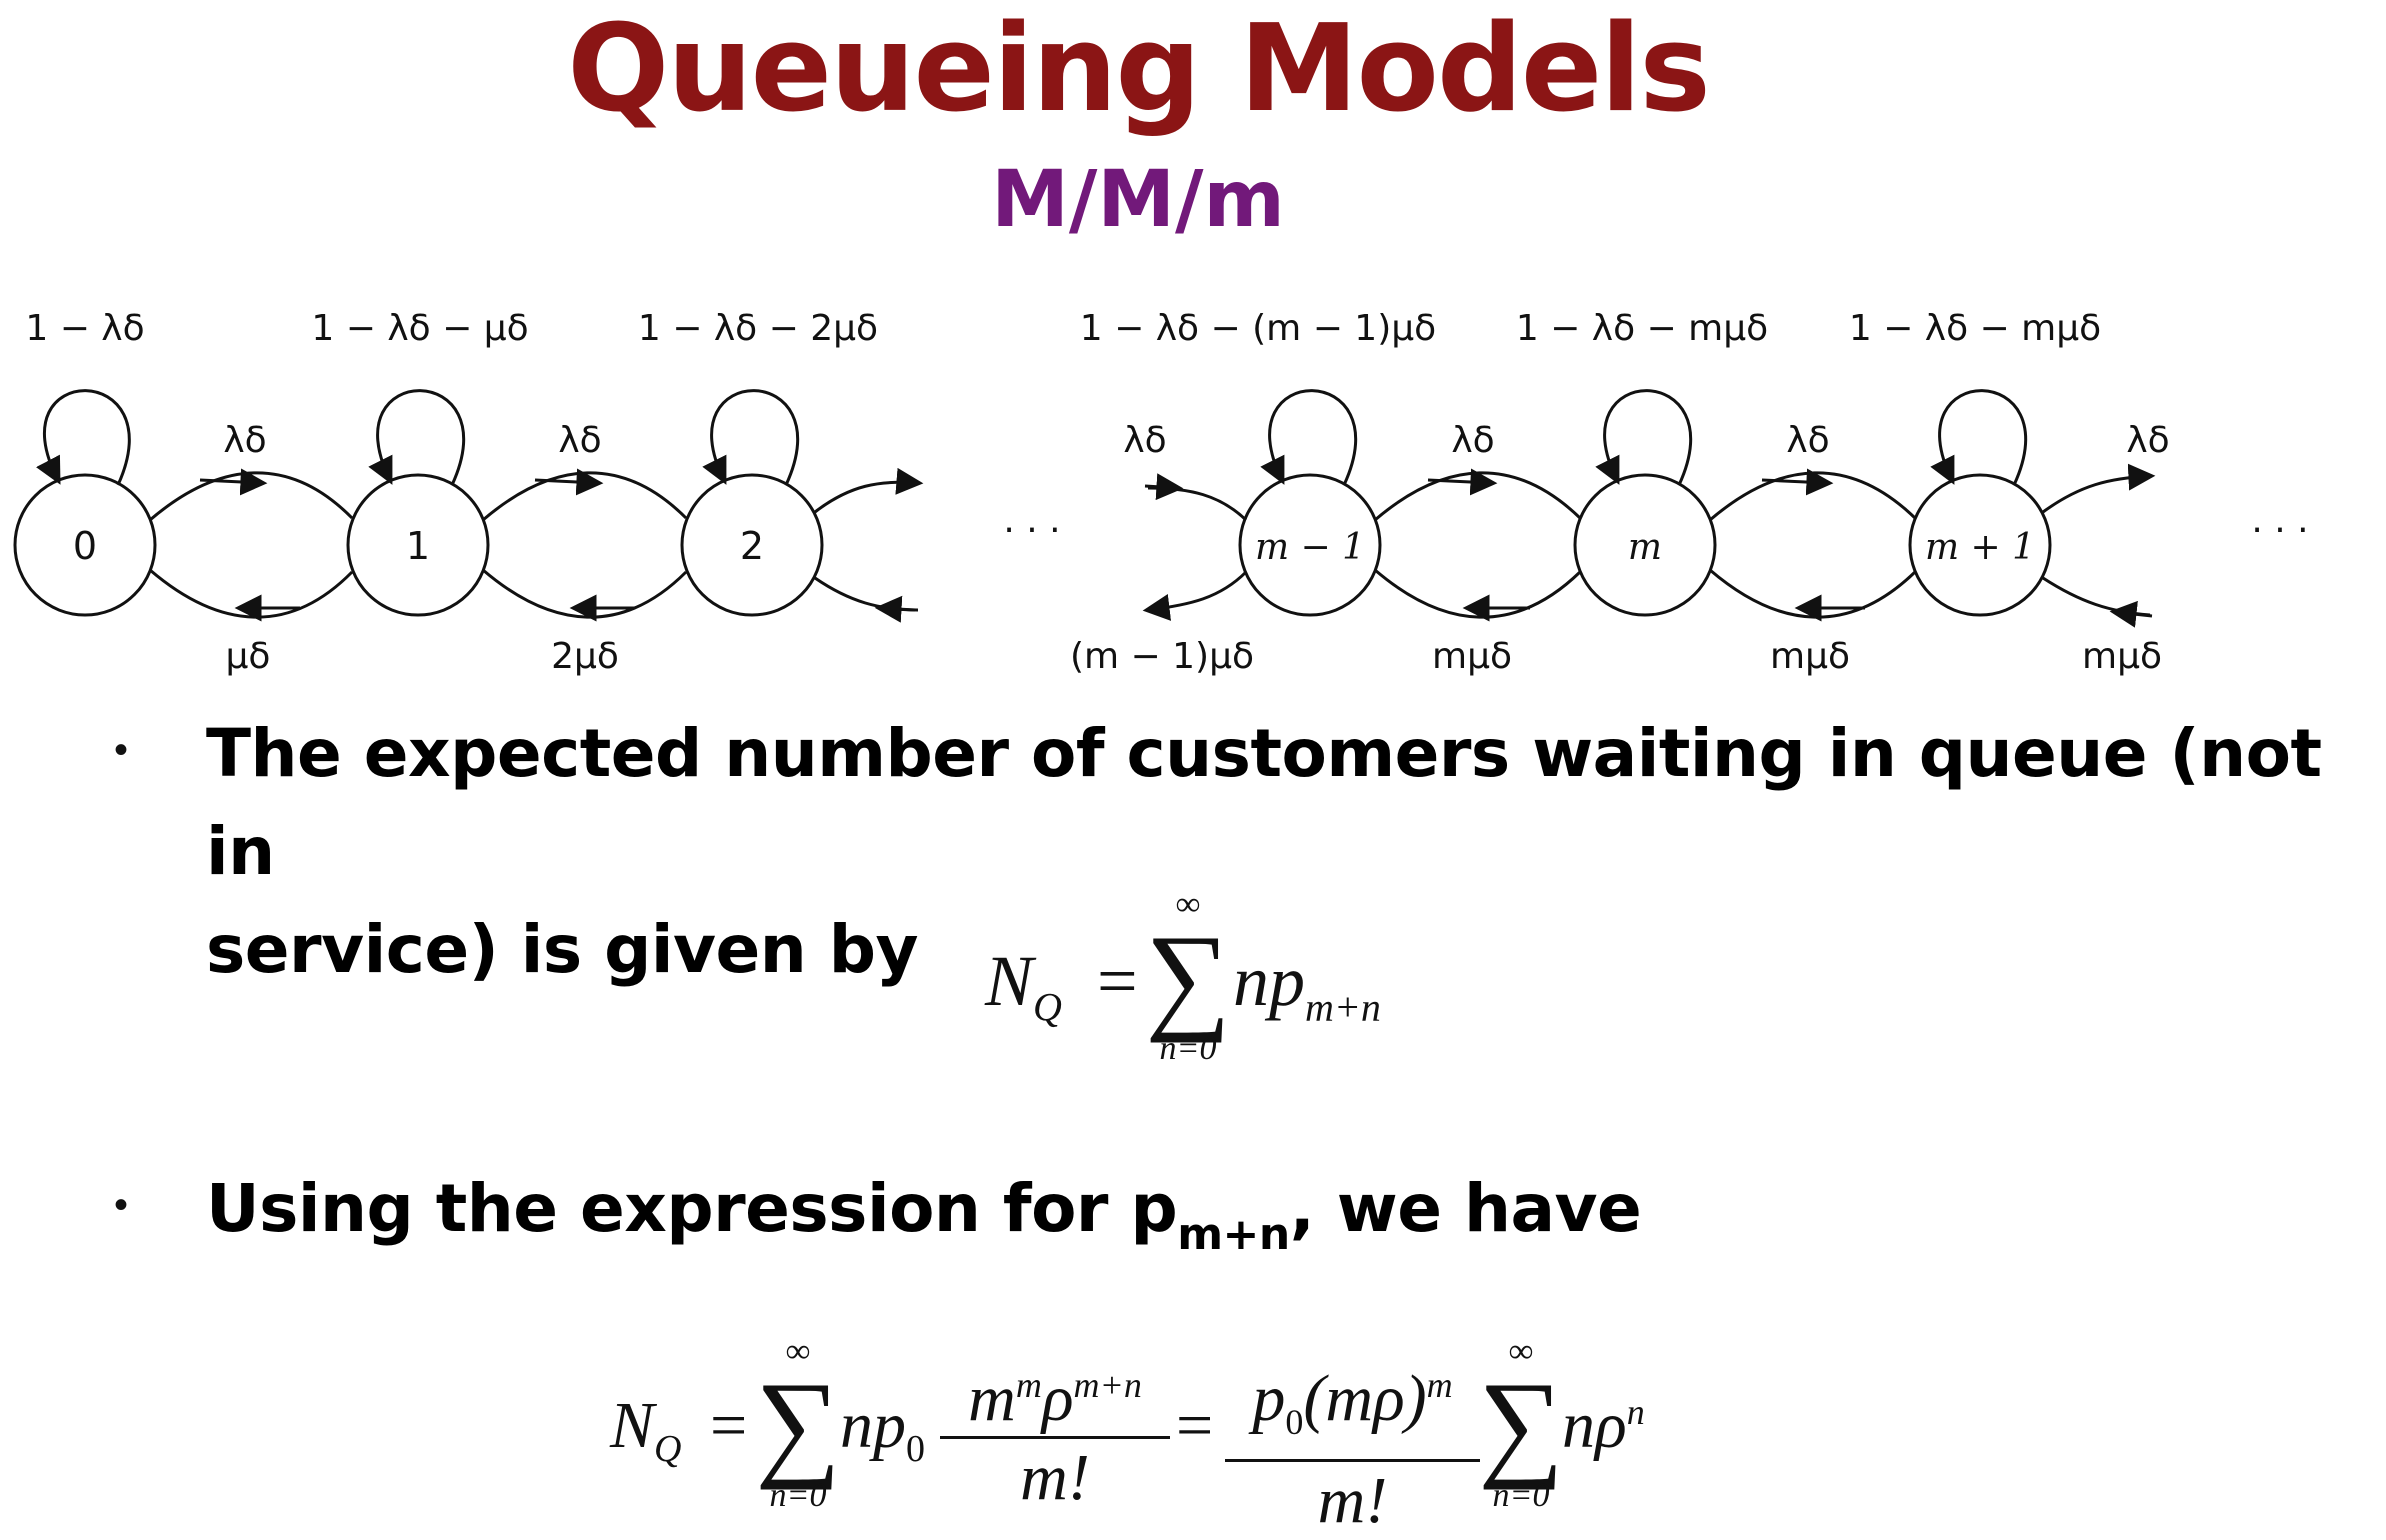 The height and width of the screenshot is (1540, 2386). I want to click on formula-2-lhs: NQ, so click(646, 1430).